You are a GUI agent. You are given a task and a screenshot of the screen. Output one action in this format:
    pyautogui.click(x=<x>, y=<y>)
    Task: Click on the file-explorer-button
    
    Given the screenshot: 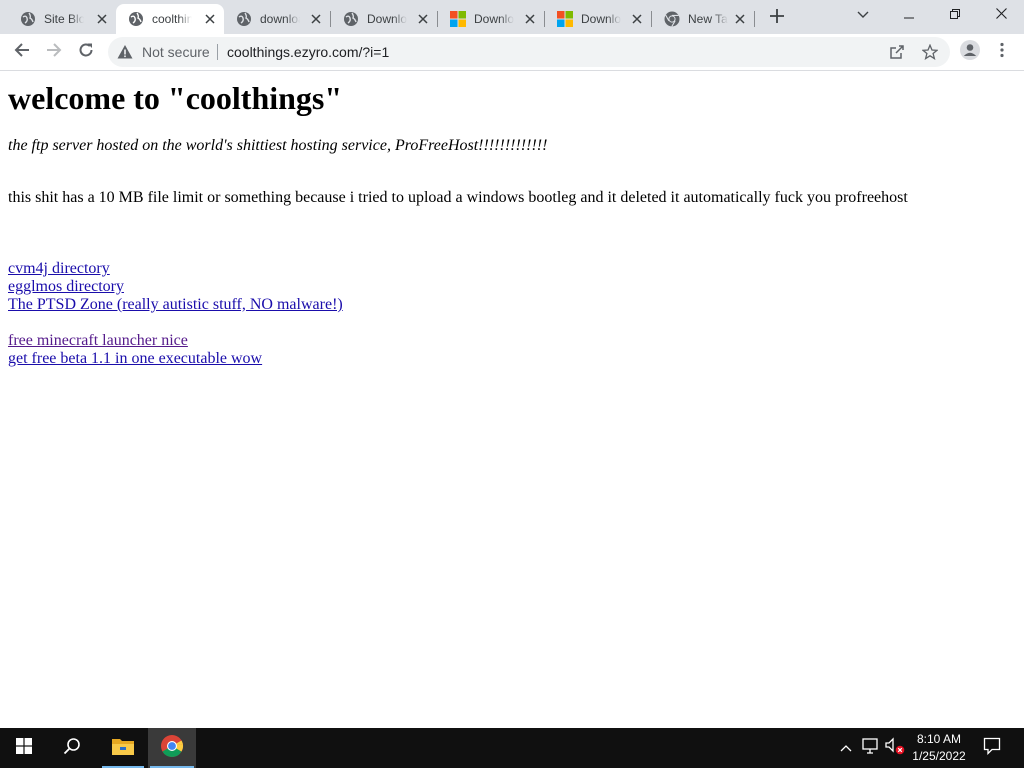 What is the action you would take?
    pyautogui.click(x=123, y=748)
    